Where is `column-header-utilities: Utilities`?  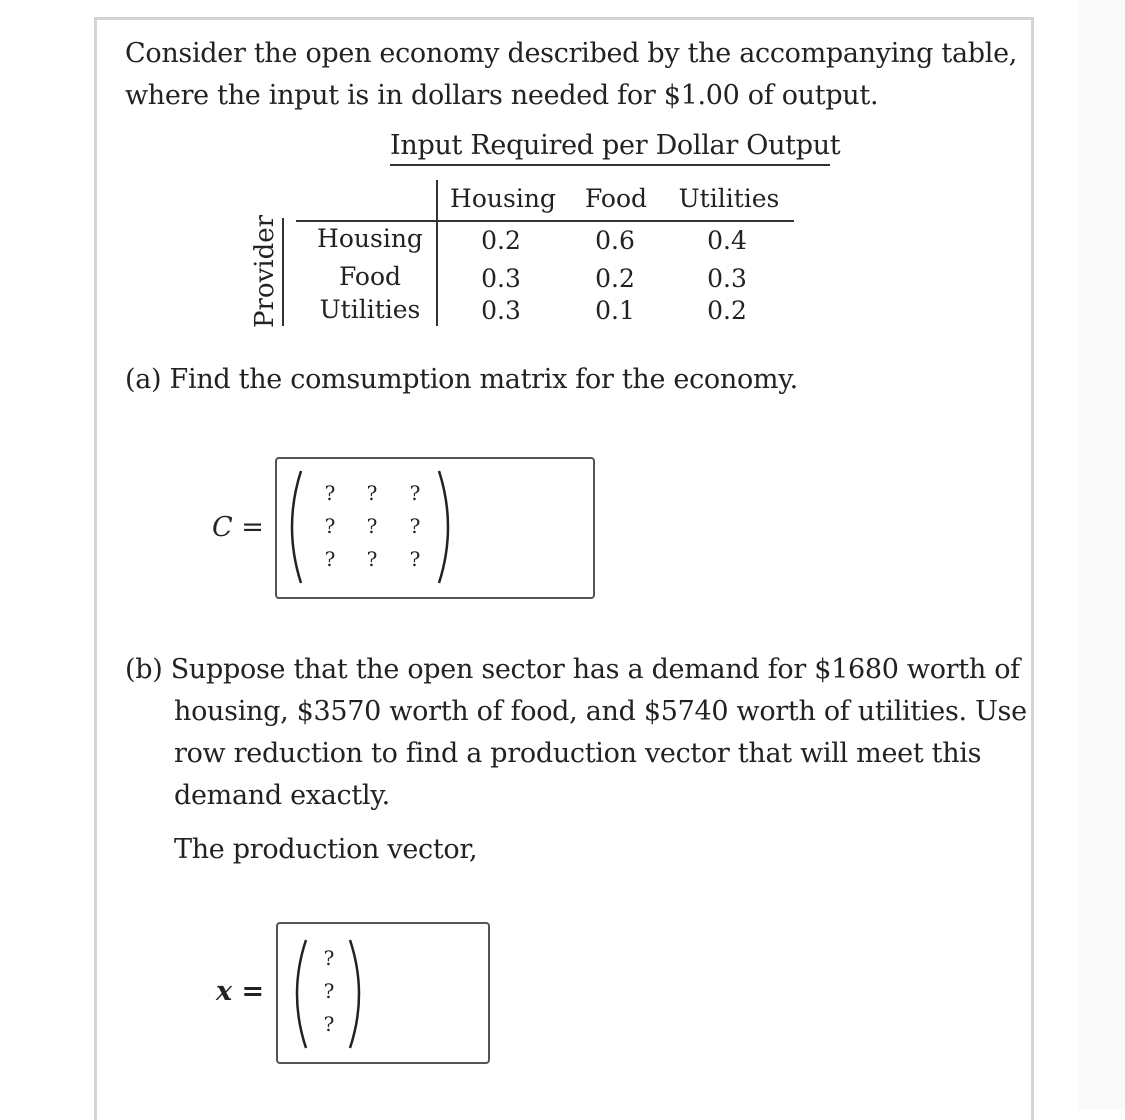
column-header-utilities: Utilities is located at coordinates (729, 198).